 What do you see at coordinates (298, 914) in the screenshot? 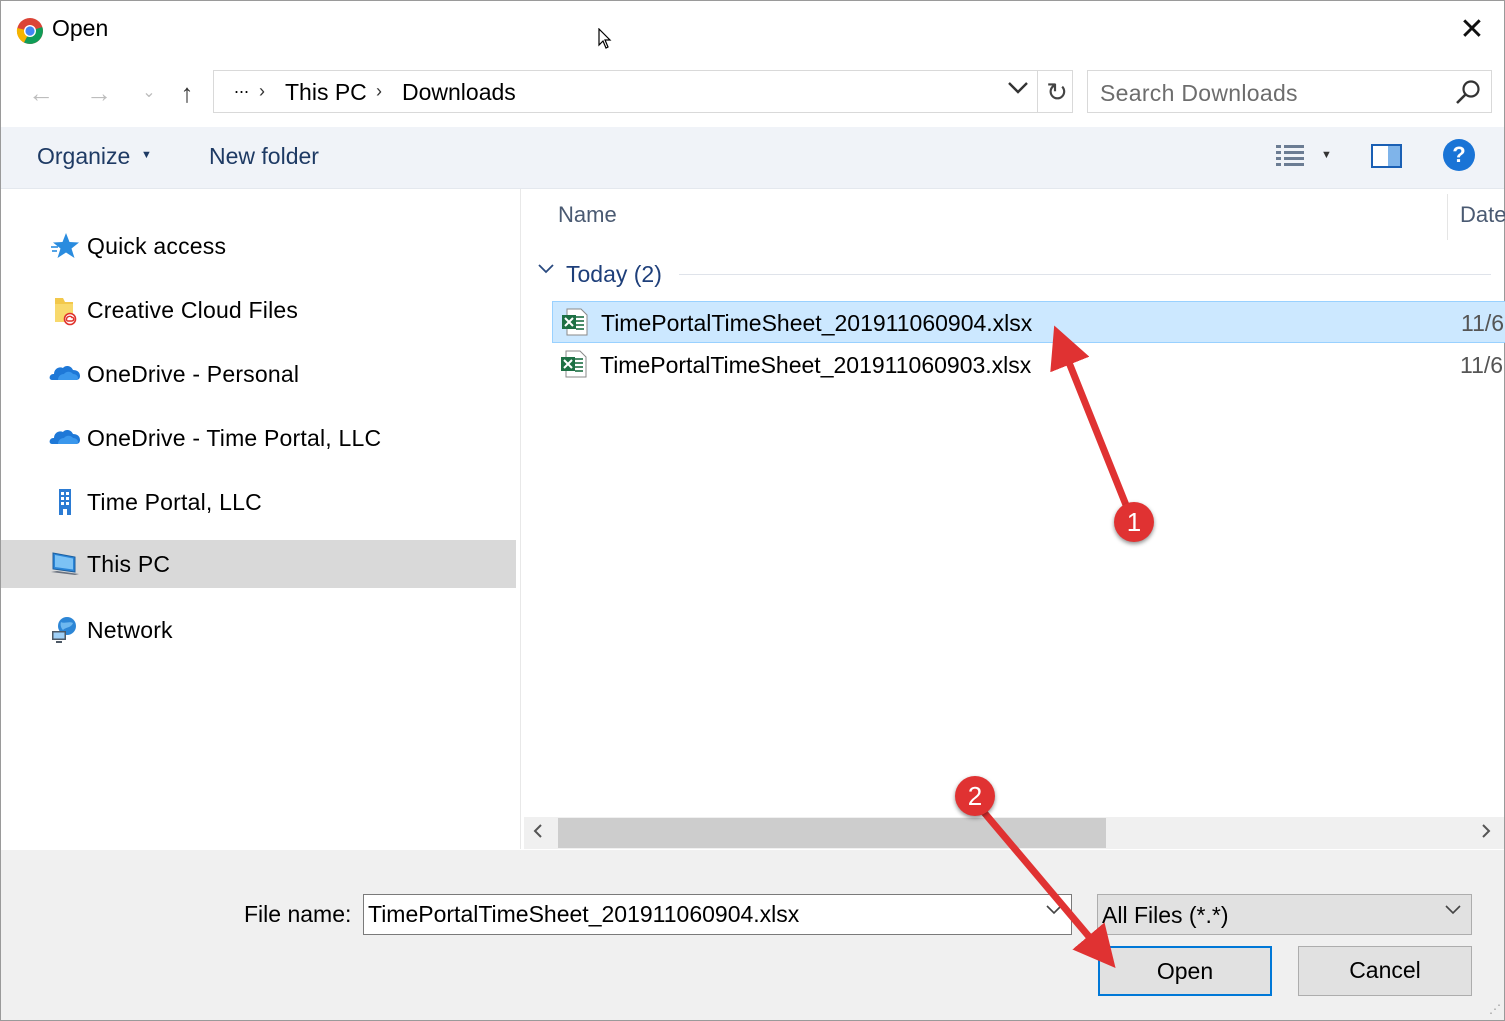
I see `file-name-label: File name:` at bounding box center [298, 914].